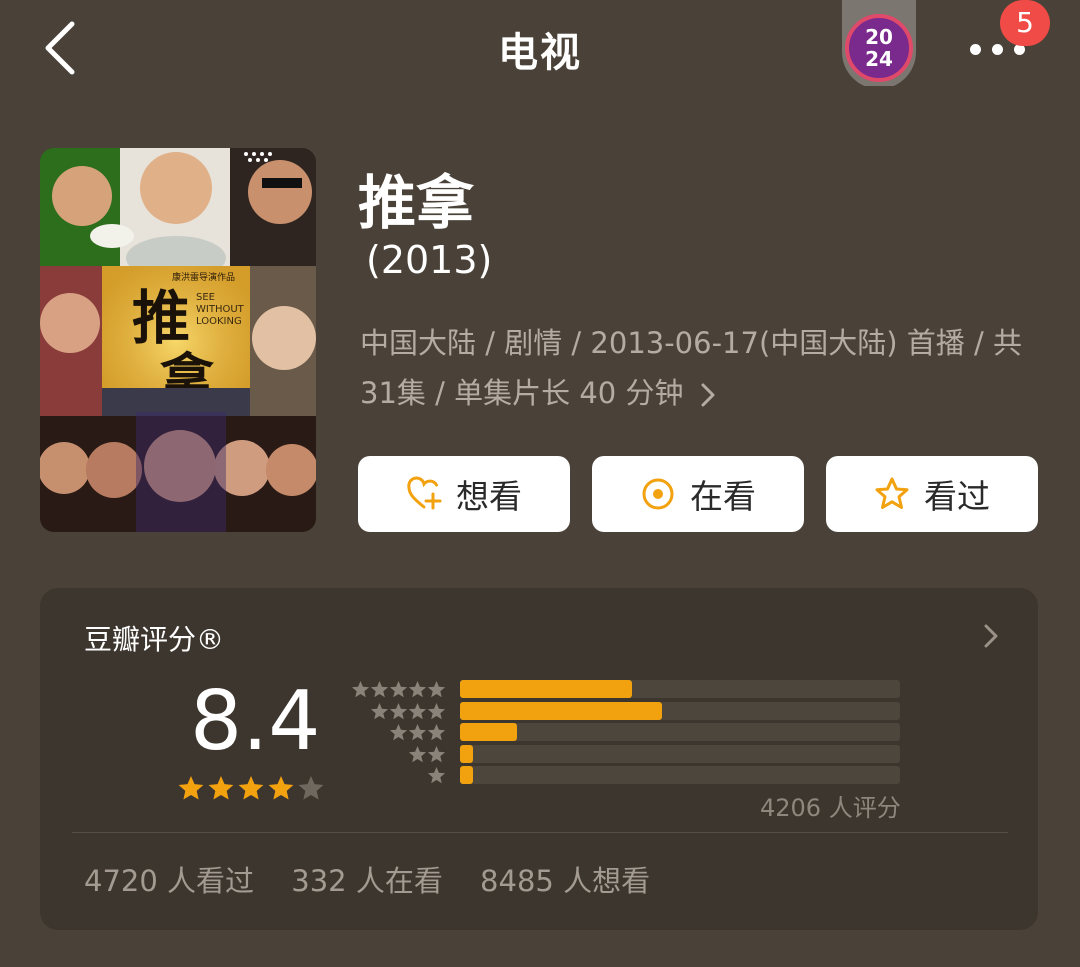  I want to click on watched-count: 4720 人看过, so click(169, 881).